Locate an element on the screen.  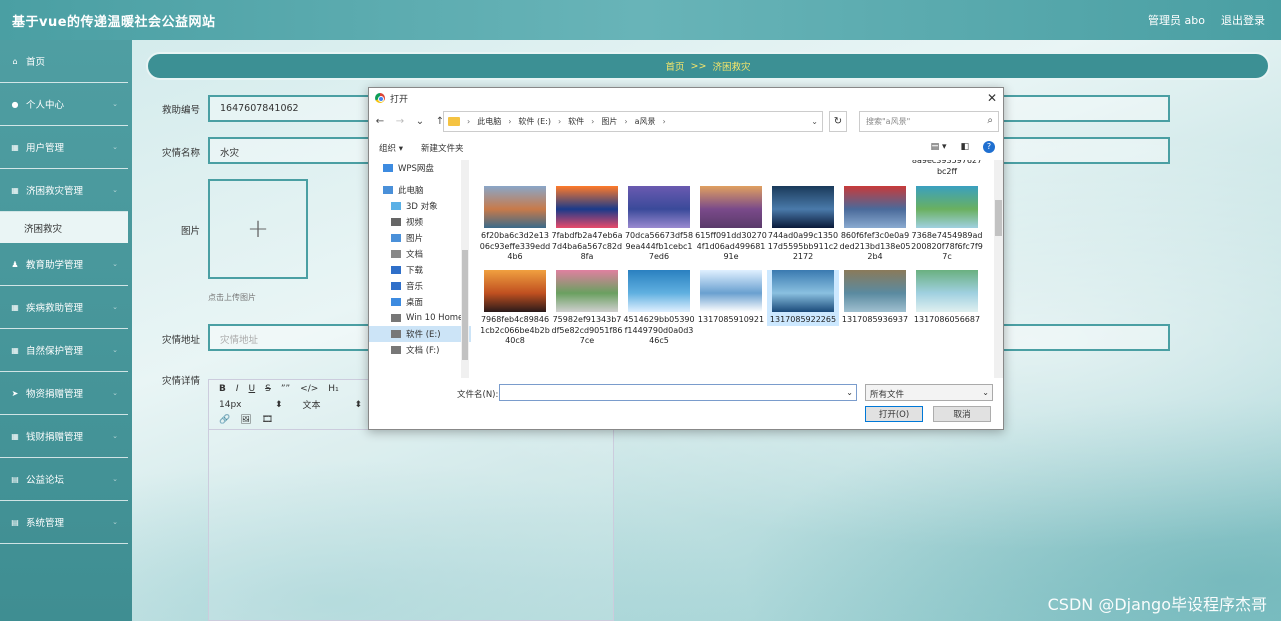
file-item: 1317086056687 is located at coordinates (947, 298).